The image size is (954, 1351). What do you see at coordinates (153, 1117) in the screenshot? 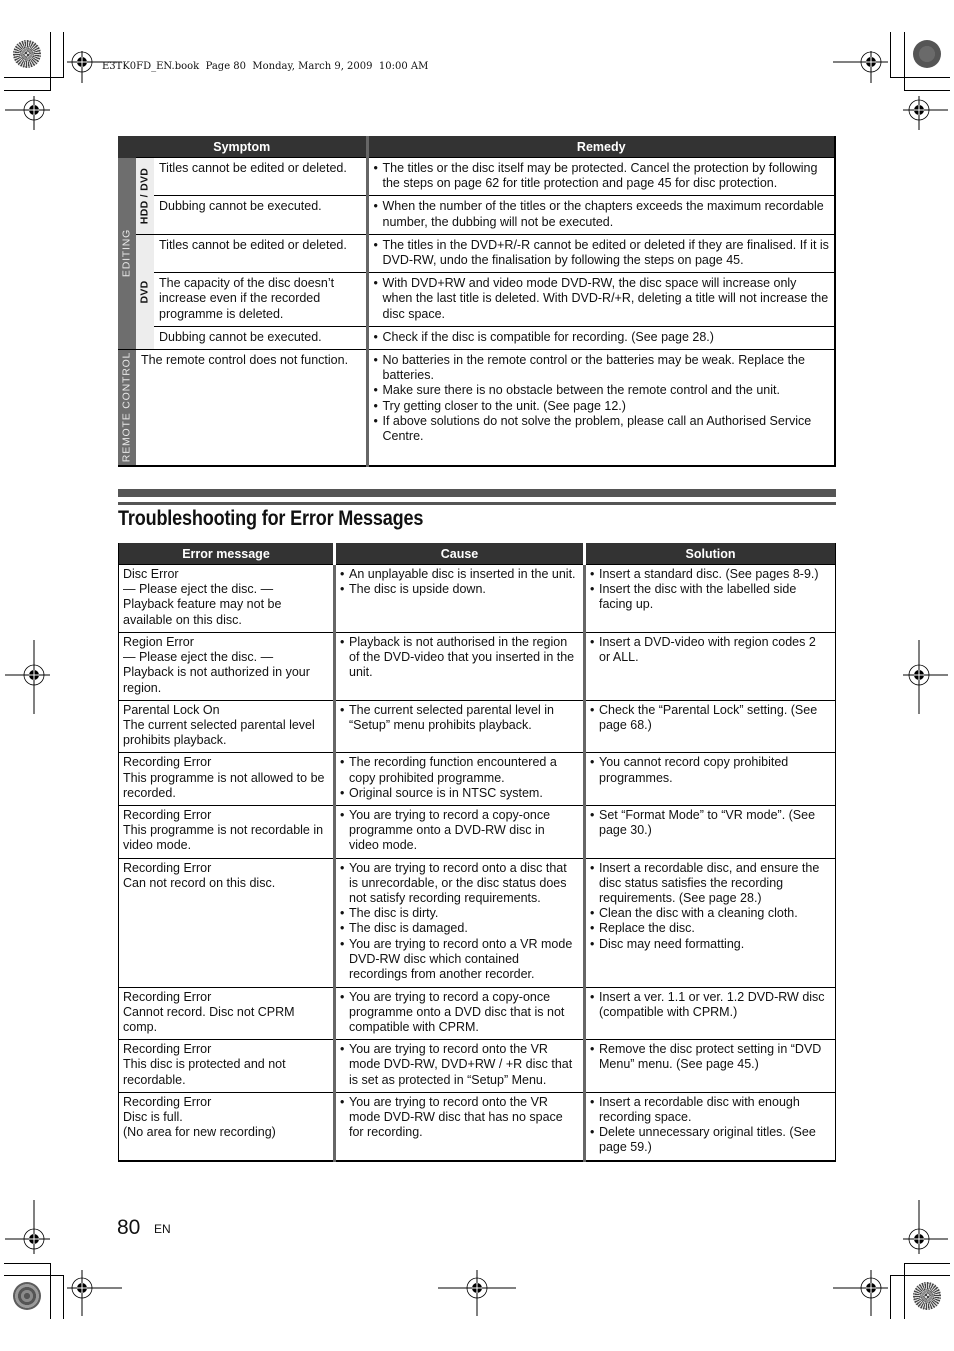
I see `error-detail: Disc is full.` at bounding box center [153, 1117].